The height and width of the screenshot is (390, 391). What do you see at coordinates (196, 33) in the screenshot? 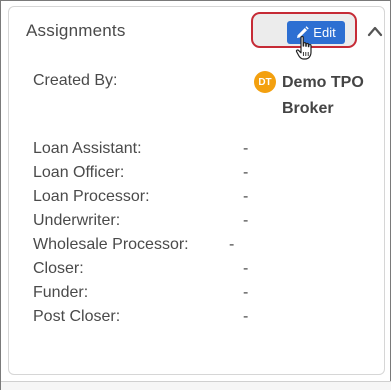
I see `panel-header: Assignments Edit` at bounding box center [196, 33].